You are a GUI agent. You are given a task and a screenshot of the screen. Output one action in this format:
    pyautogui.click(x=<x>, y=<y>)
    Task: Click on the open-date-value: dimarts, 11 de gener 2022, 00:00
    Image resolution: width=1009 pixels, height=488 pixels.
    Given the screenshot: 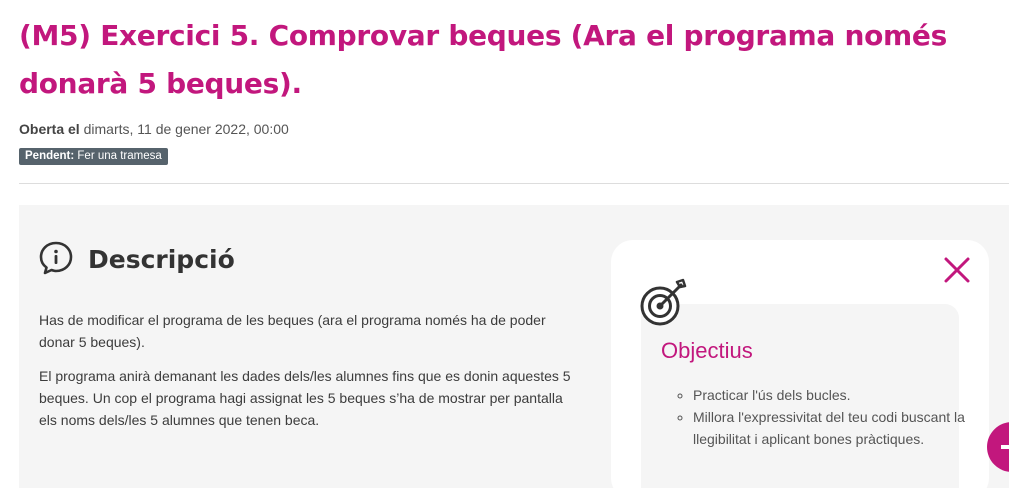 What is the action you would take?
    pyautogui.click(x=186, y=129)
    